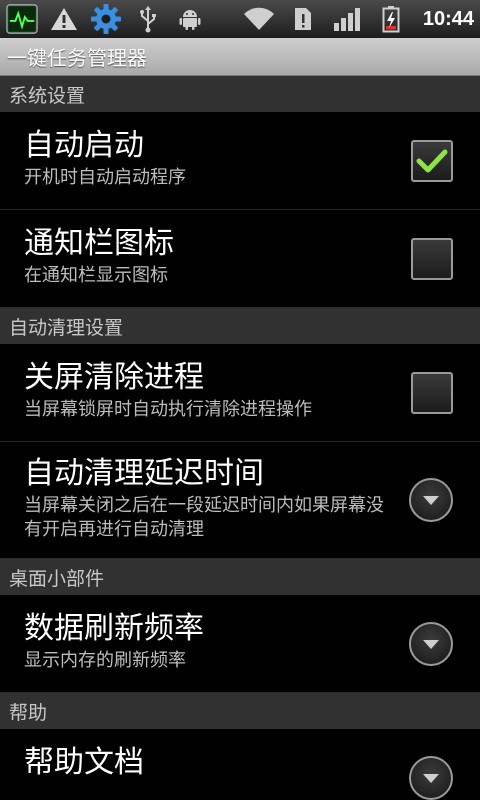 The image size is (480, 800). I want to click on pref-help-docs: 帮助文档, so click(240, 764).